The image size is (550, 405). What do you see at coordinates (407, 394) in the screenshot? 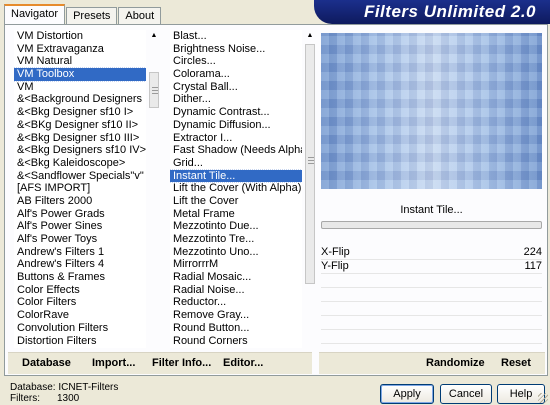
I see `apply-button: Apply` at bounding box center [407, 394].